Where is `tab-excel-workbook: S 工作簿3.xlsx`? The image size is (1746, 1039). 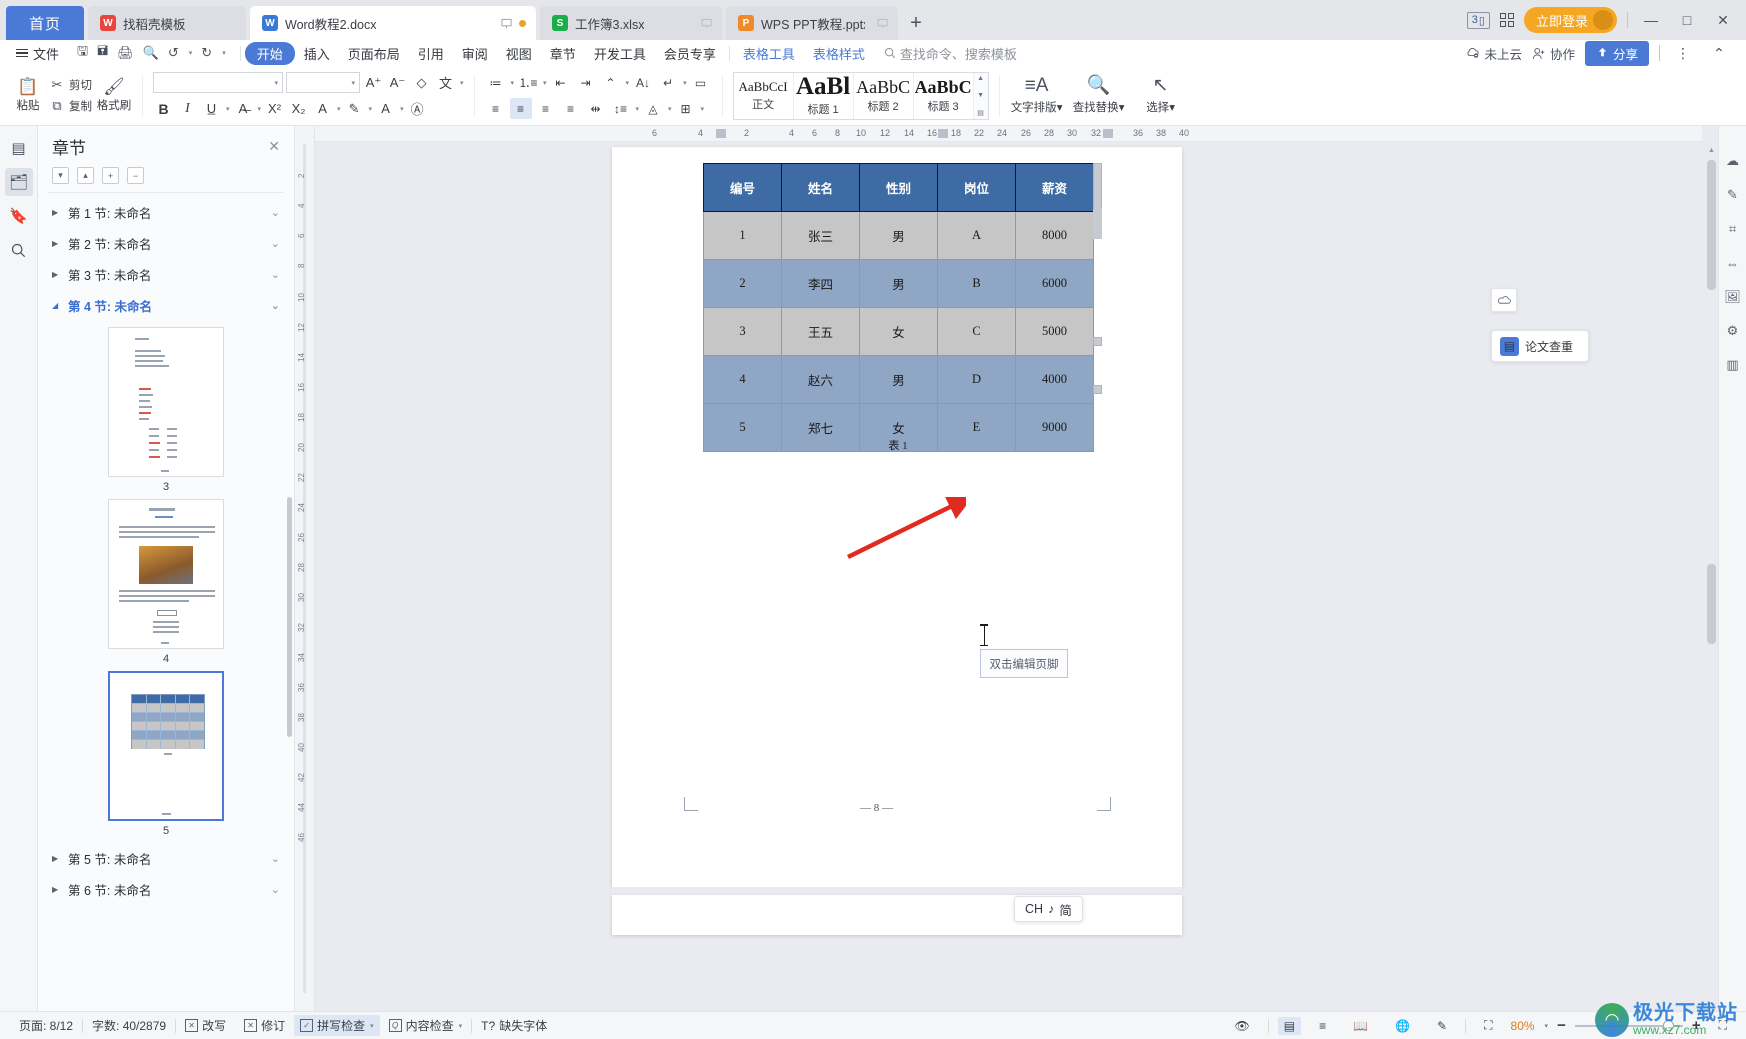 tab-excel-workbook: S 工作簿3.xlsx is located at coordinates (631, 23).